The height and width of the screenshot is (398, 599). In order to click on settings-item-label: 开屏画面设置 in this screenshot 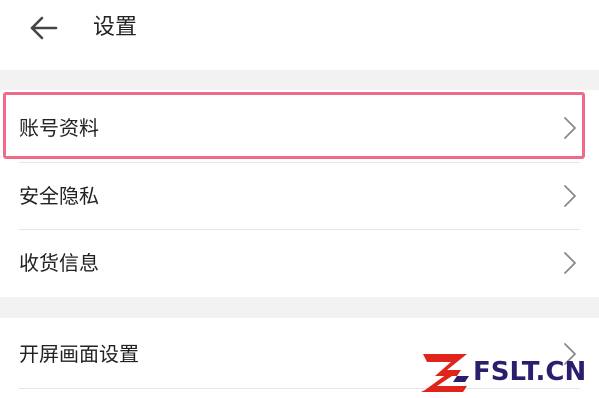, I will do `click(79, 354)`.